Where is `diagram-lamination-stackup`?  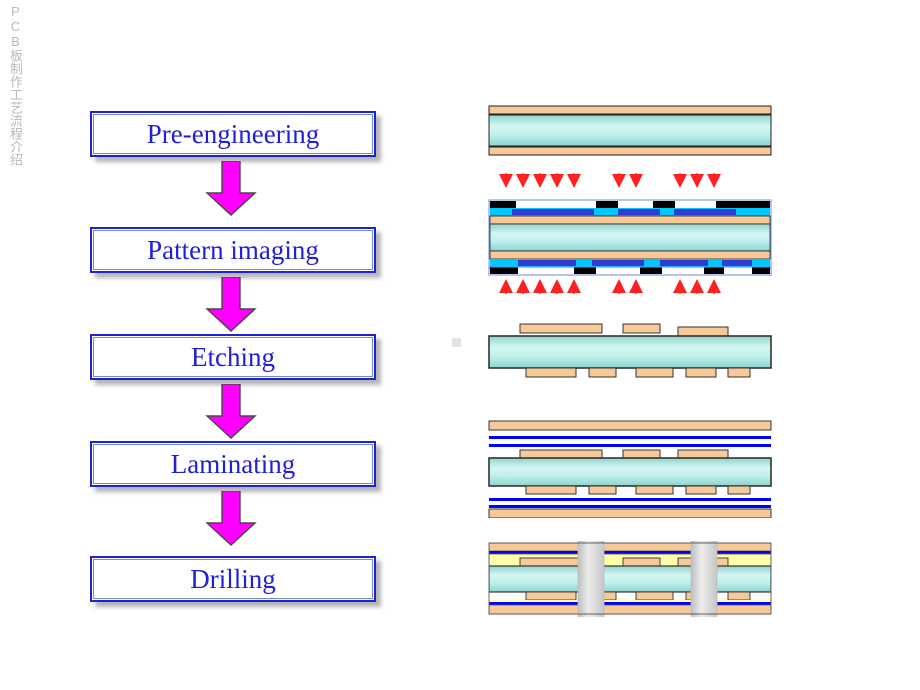
diagram-lamination-stackup is located at coordinates (630, 469).